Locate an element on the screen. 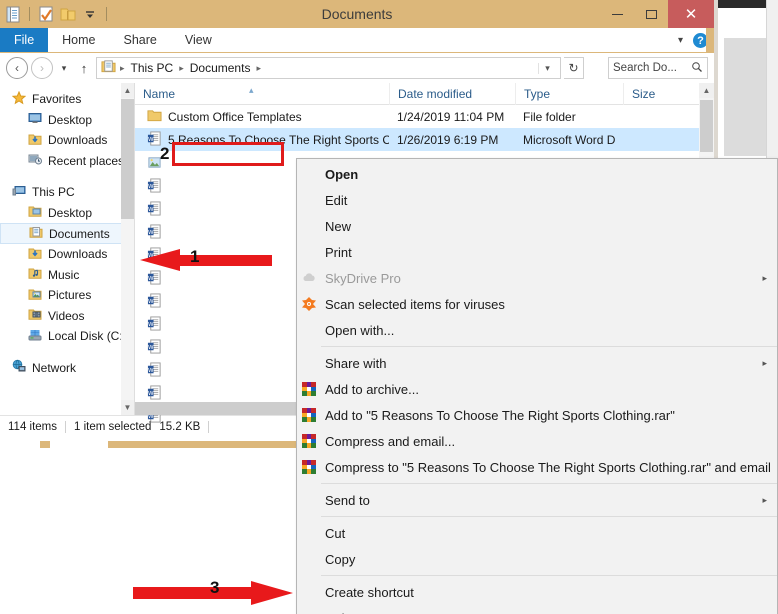 The height and width of the screenshot is (614, 778). up-button: ↑ is located at coordinates (84, 68).